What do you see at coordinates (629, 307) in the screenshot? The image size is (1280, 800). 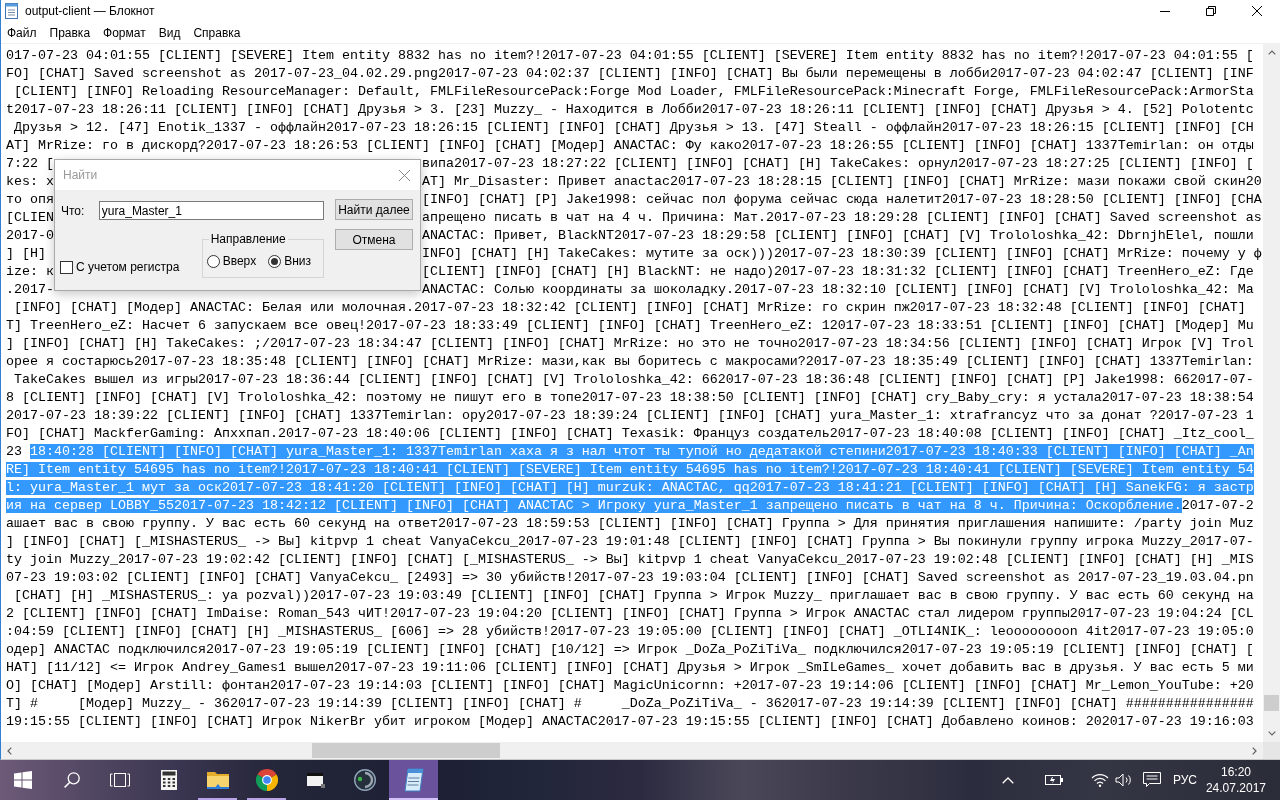 I see `log-text: [INFO] [CHAT] [Модер] ANACTAC: Белая или молочная.2017-07-23 18:32:42 [CLIENT] [INFO] [CHAT] MrRize: го скрин пж2017-07-23 18:32:48 [CLIENT] [INFO] [CHAT]` at bounding box center [629, 307].